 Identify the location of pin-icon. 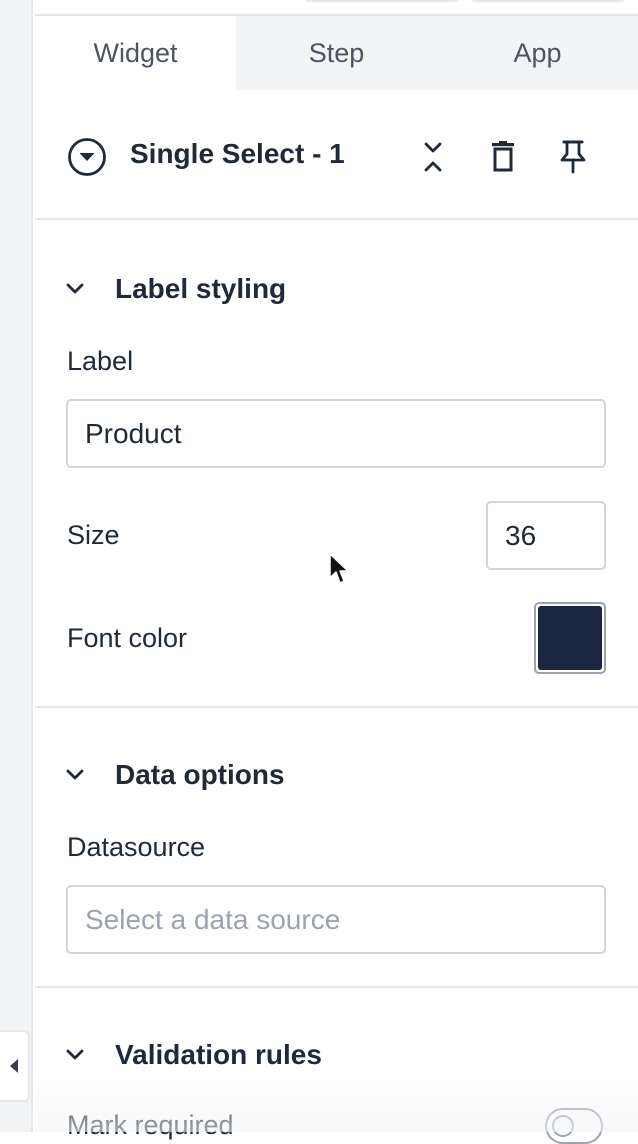
(573, 157).